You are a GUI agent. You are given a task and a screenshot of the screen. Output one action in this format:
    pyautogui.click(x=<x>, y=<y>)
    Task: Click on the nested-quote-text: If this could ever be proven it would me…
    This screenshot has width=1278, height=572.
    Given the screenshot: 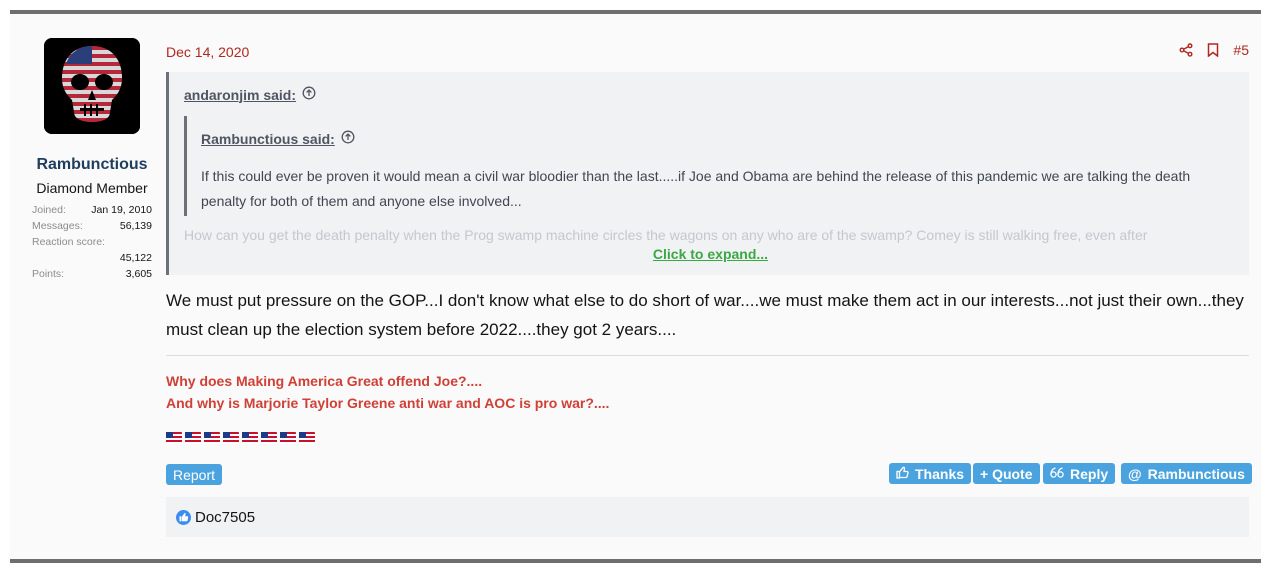 What is the action you would take?
    pyautogui.click(x=696, y=188)
    